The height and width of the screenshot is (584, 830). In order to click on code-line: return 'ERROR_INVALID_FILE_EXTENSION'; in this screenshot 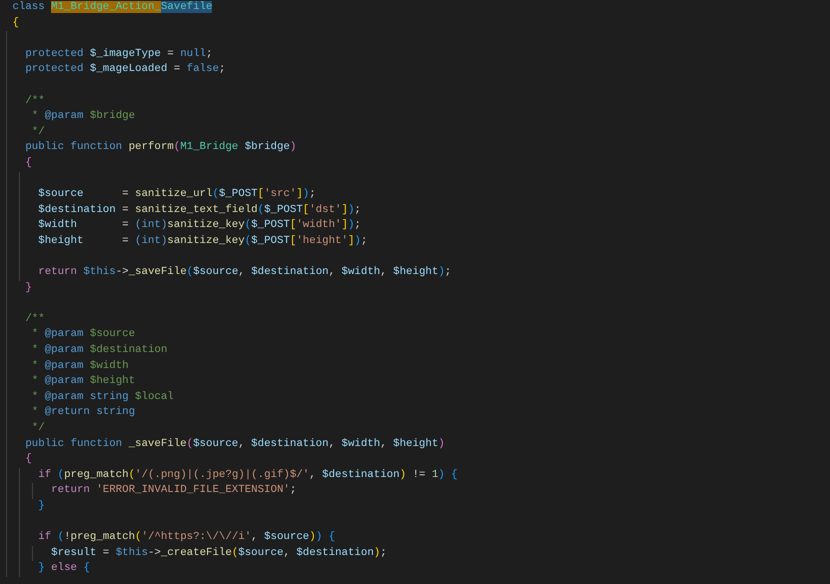, I will do `click(173, 490)`.